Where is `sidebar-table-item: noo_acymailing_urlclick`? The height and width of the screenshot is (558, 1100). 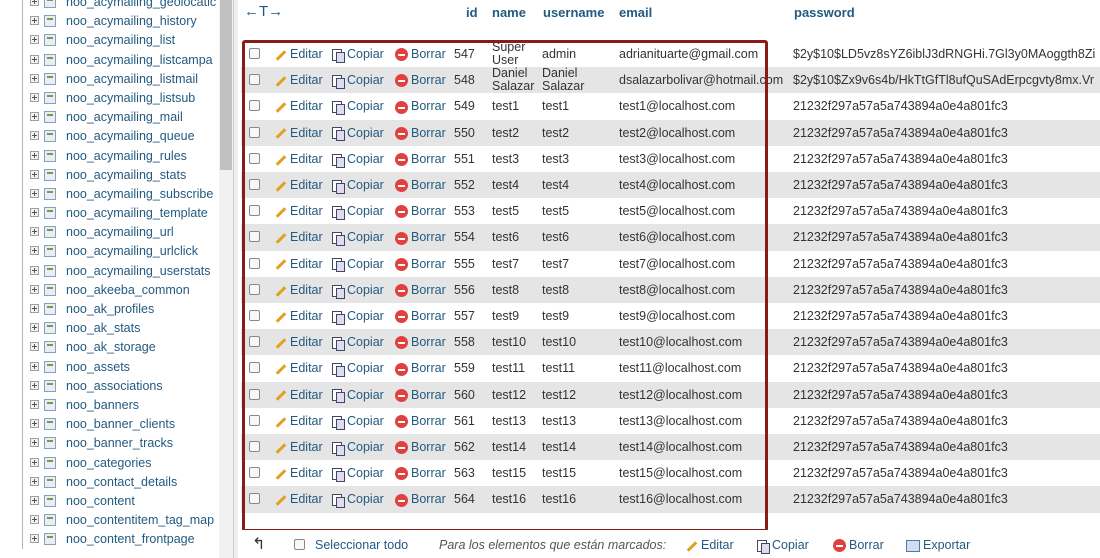 sidebar-table-item: noo_acymailing_urlclick is located at coordinates (110, 252).